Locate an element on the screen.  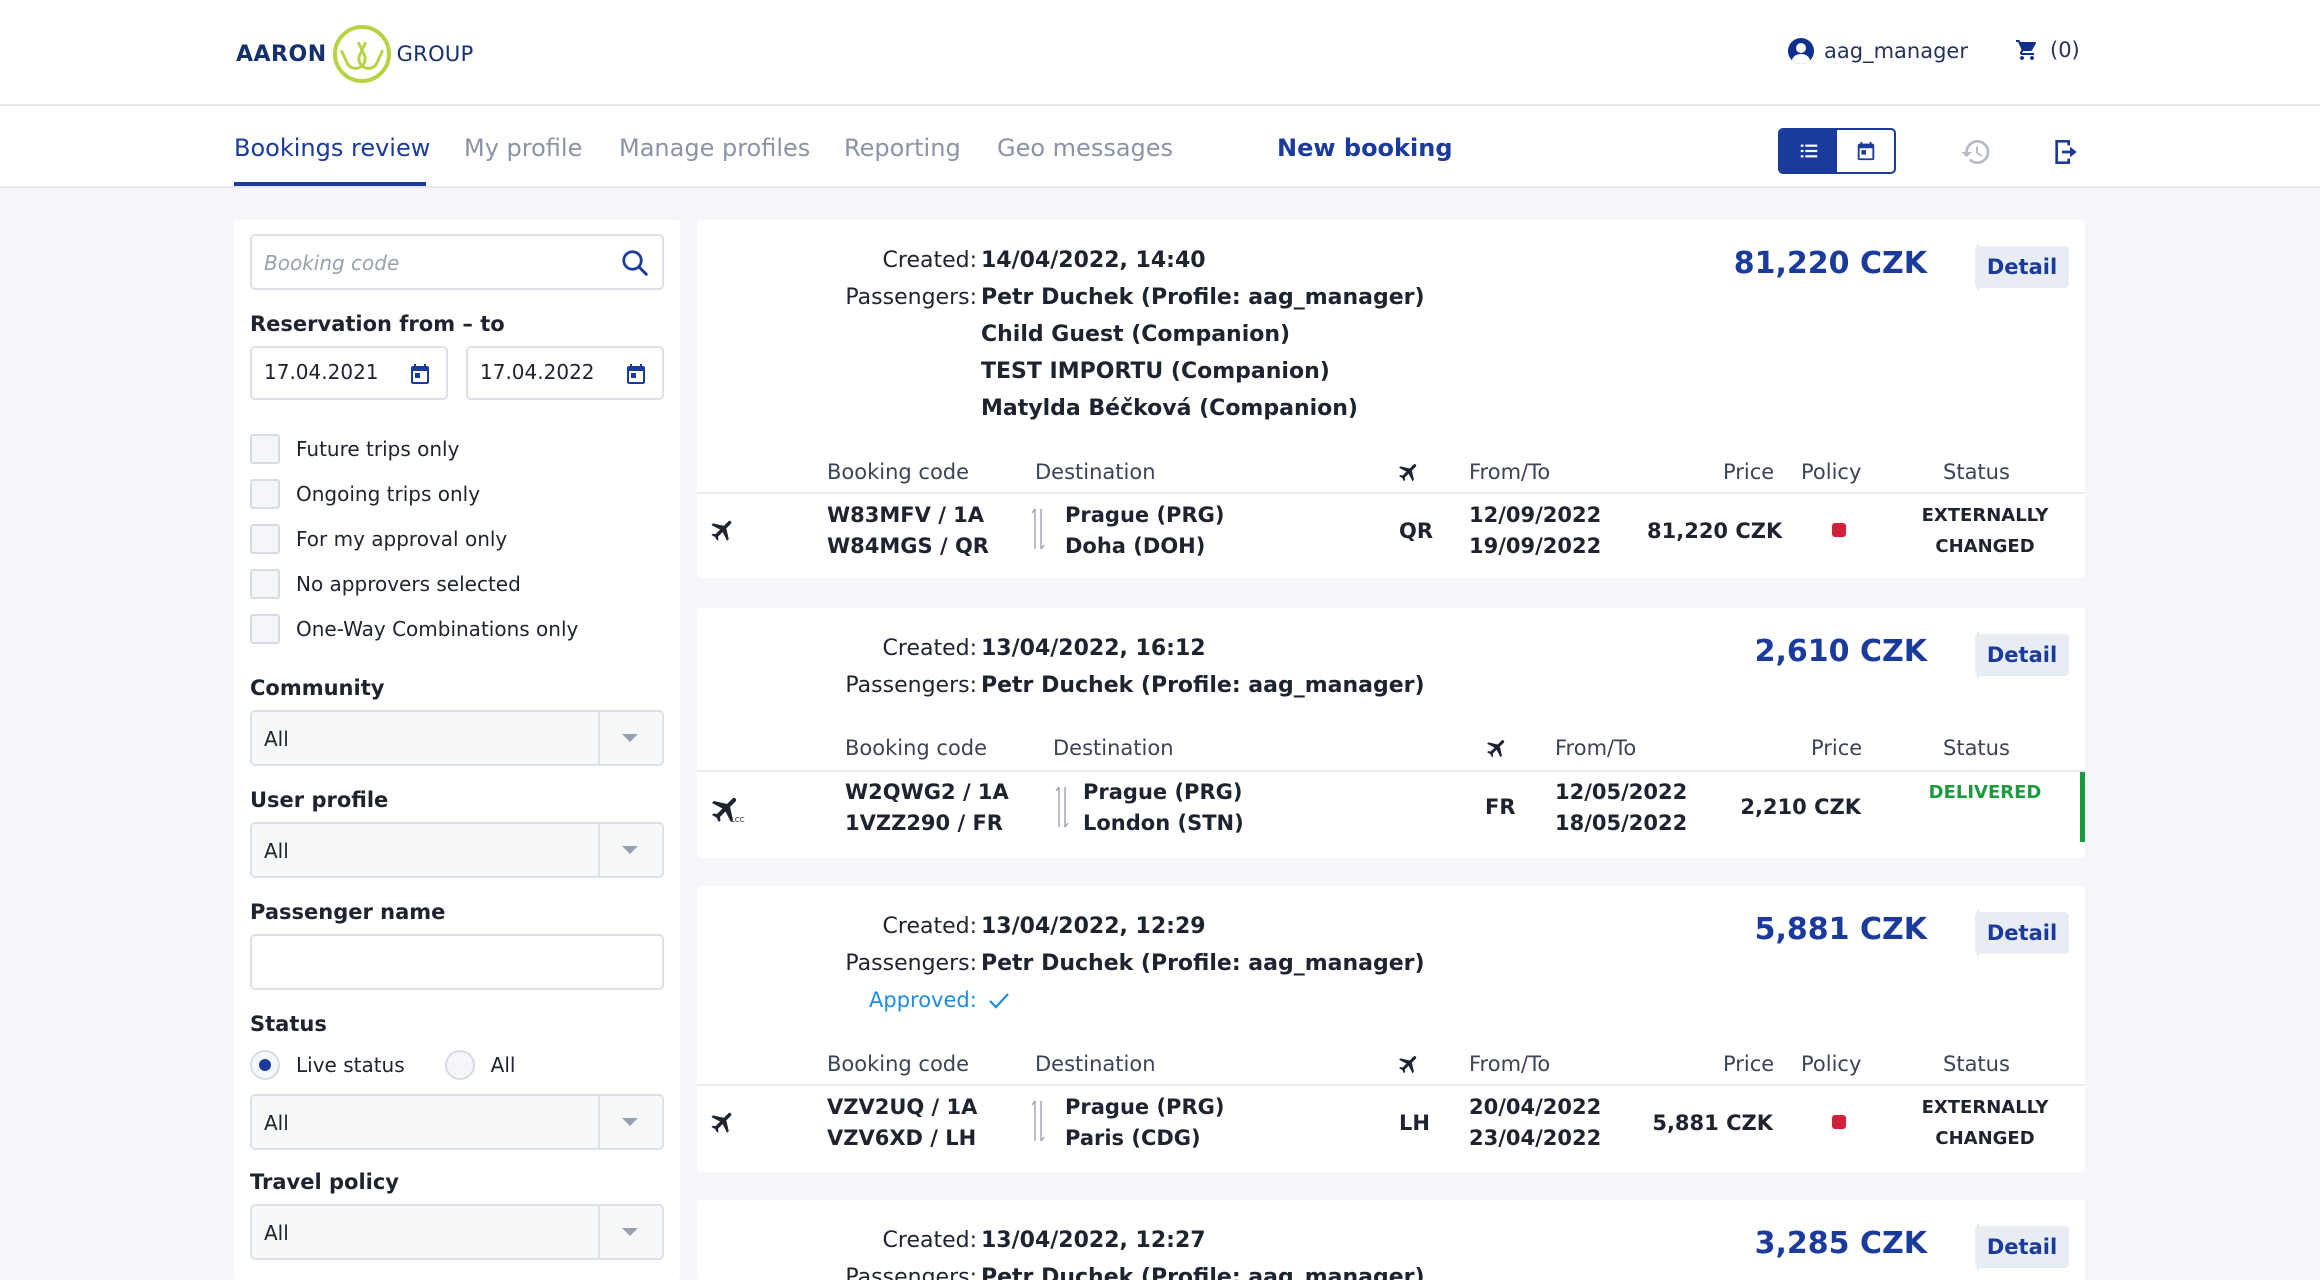
checkbox-future-trips: Future trips only is located at coordinates (354, 449).